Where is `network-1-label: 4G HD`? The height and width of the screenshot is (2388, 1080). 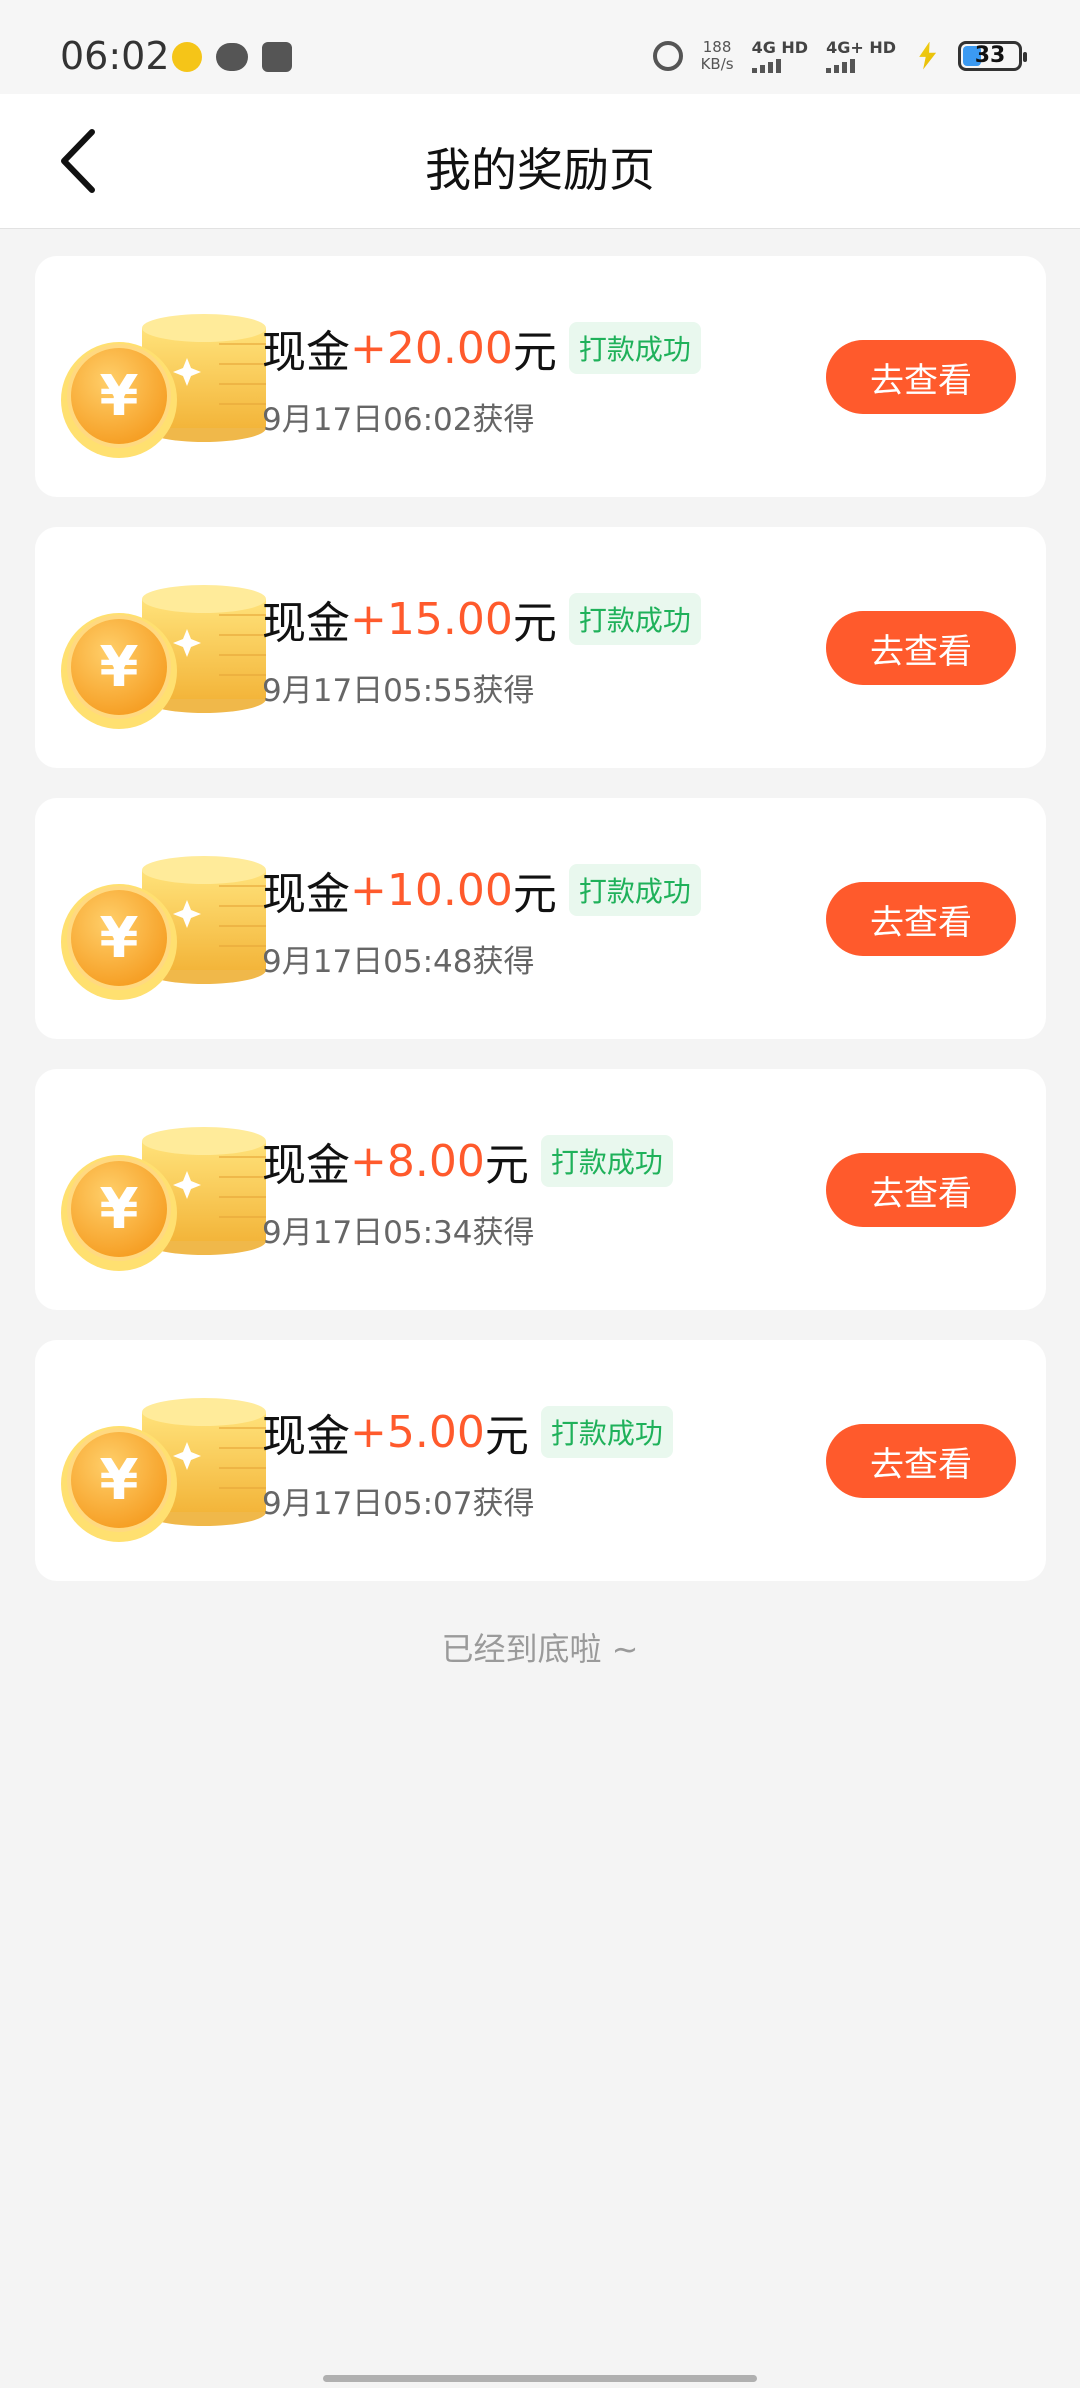
network-1-label: 4G HD is located at coordinates (780, 47).